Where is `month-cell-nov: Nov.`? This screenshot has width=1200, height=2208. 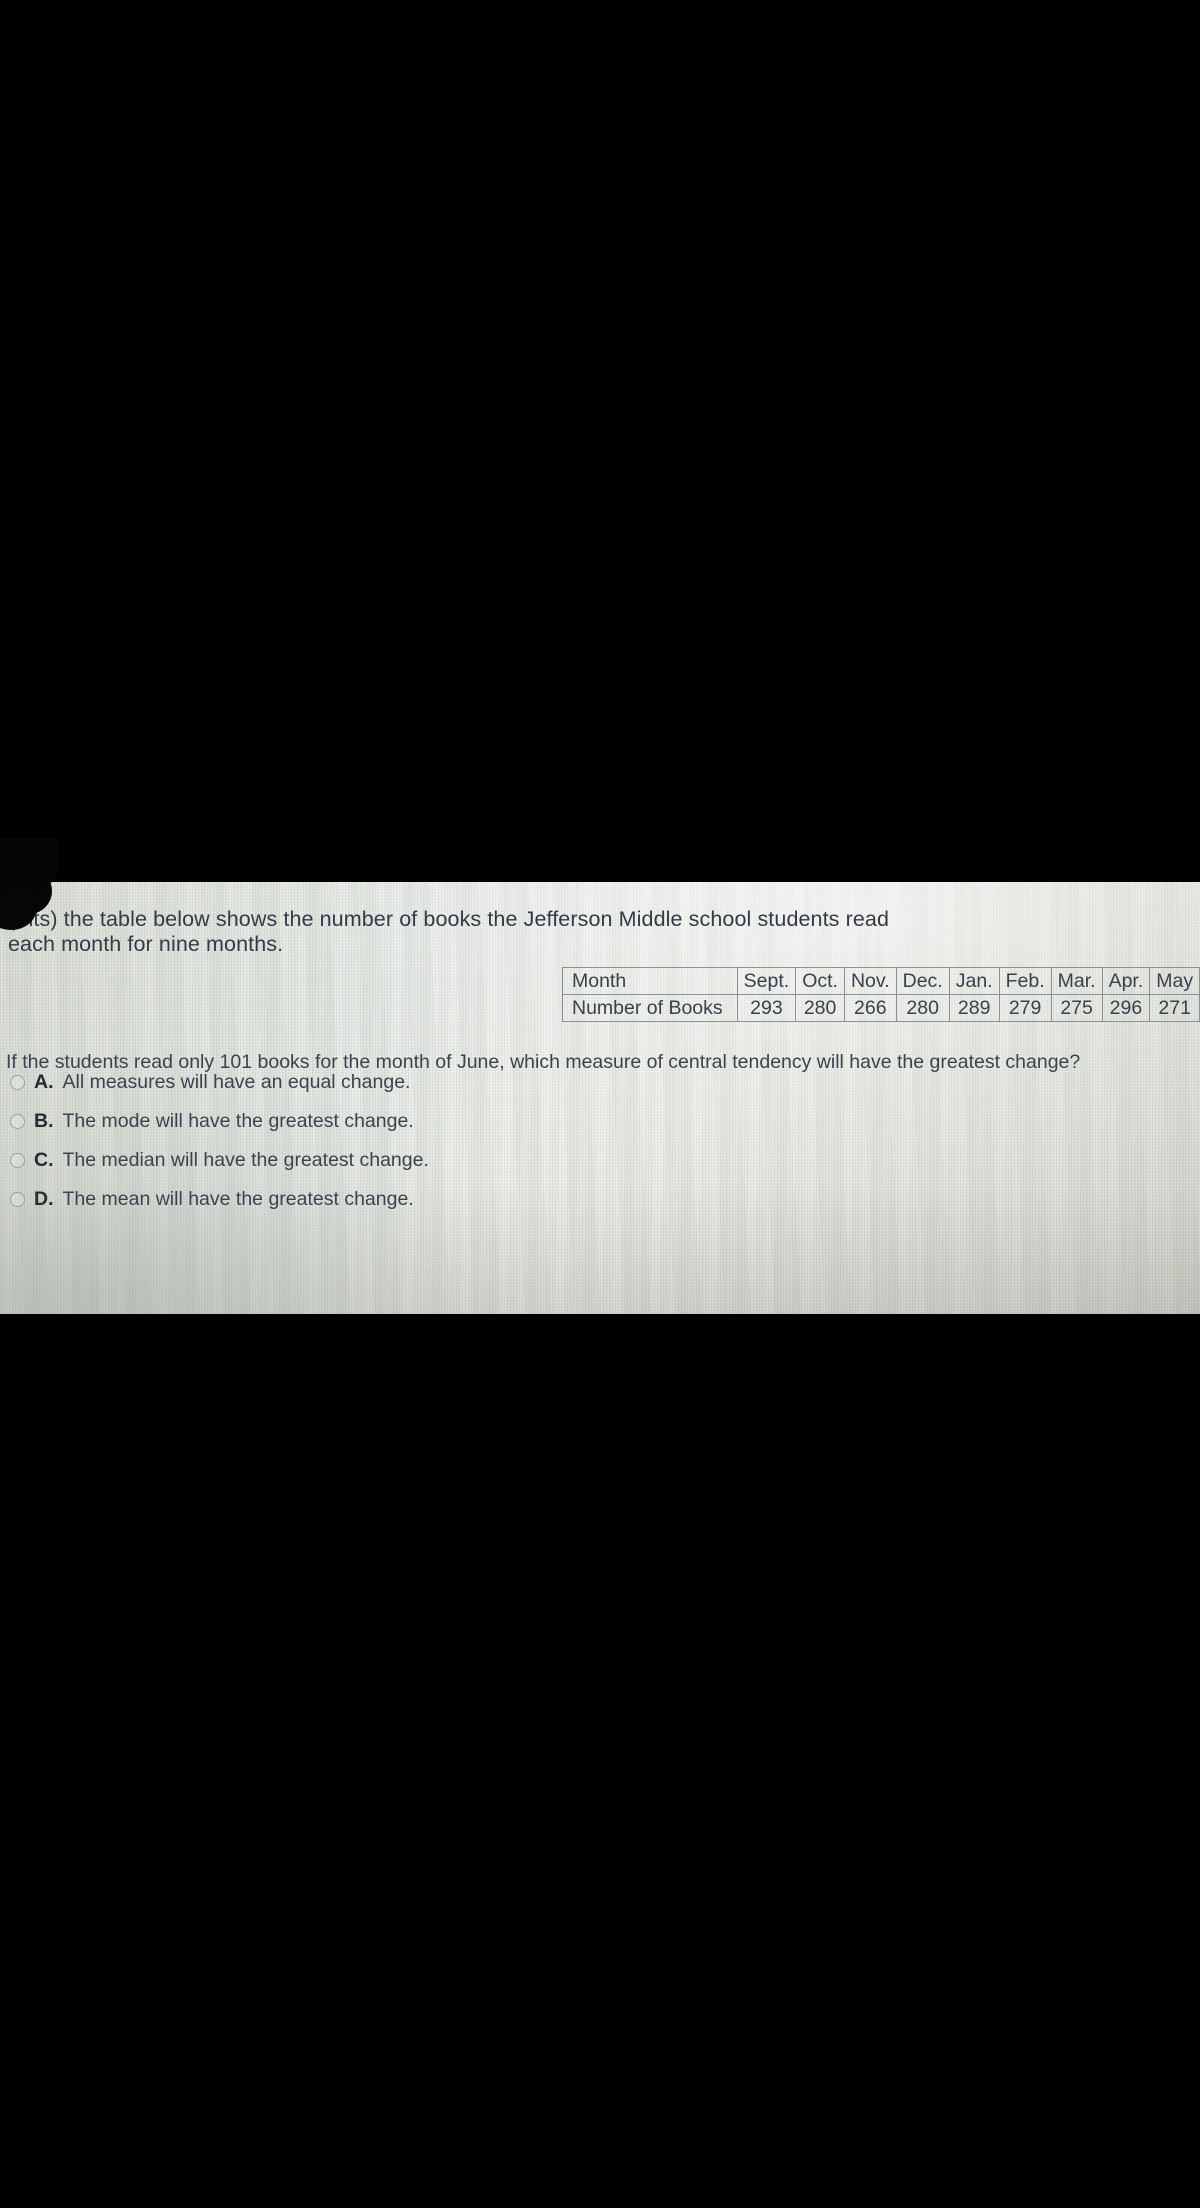 month-cell-nov: Nov. is located at coordinates (870, 981).